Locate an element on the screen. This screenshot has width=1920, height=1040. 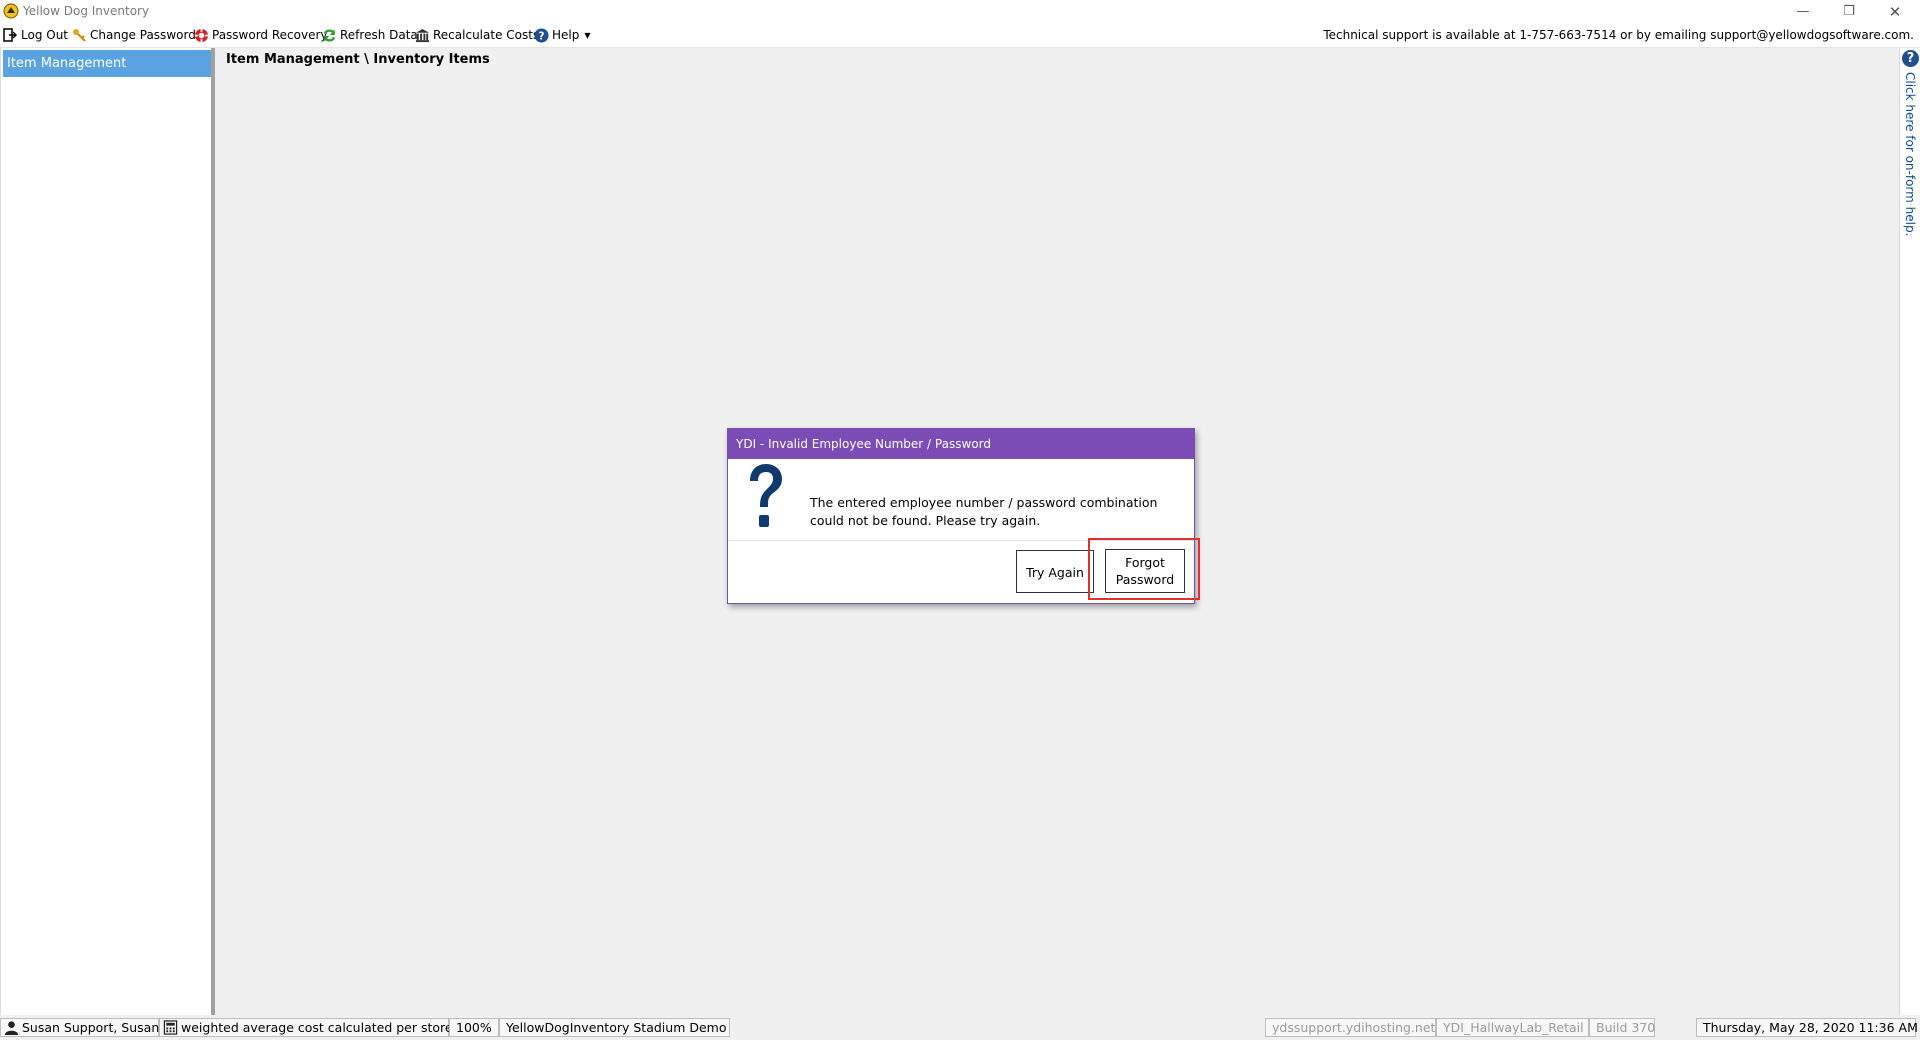
password-recovery-button: Password Recovery is located at coordinates (260, 35).